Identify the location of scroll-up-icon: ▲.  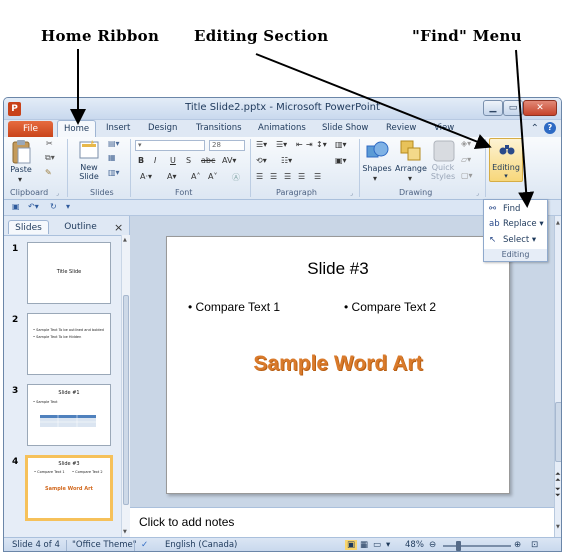
(558, 223).